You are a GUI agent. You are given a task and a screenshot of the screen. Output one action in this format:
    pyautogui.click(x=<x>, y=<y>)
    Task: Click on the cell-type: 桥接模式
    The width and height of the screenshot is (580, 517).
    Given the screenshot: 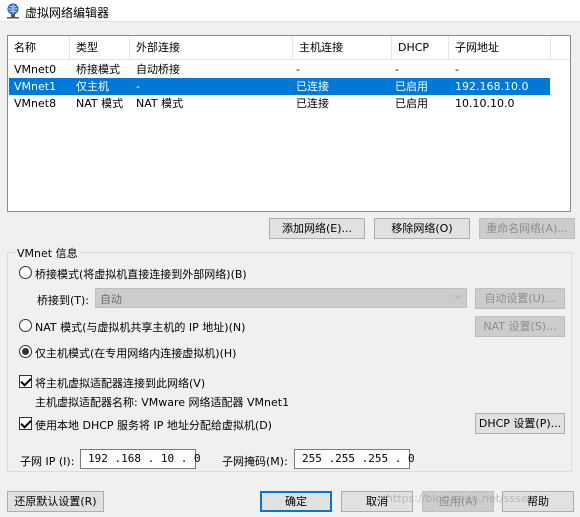 What is the action you would take?
    pyautogui.click(x=98, y=69)
    